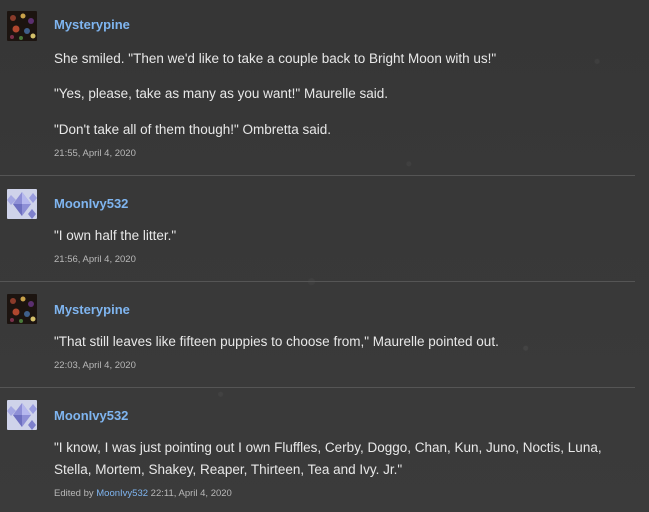  Describe the element at coordinates (95, 365) in the screenshot. I see `comment-timestamp: 22:03, April 4, 2020` at that location.